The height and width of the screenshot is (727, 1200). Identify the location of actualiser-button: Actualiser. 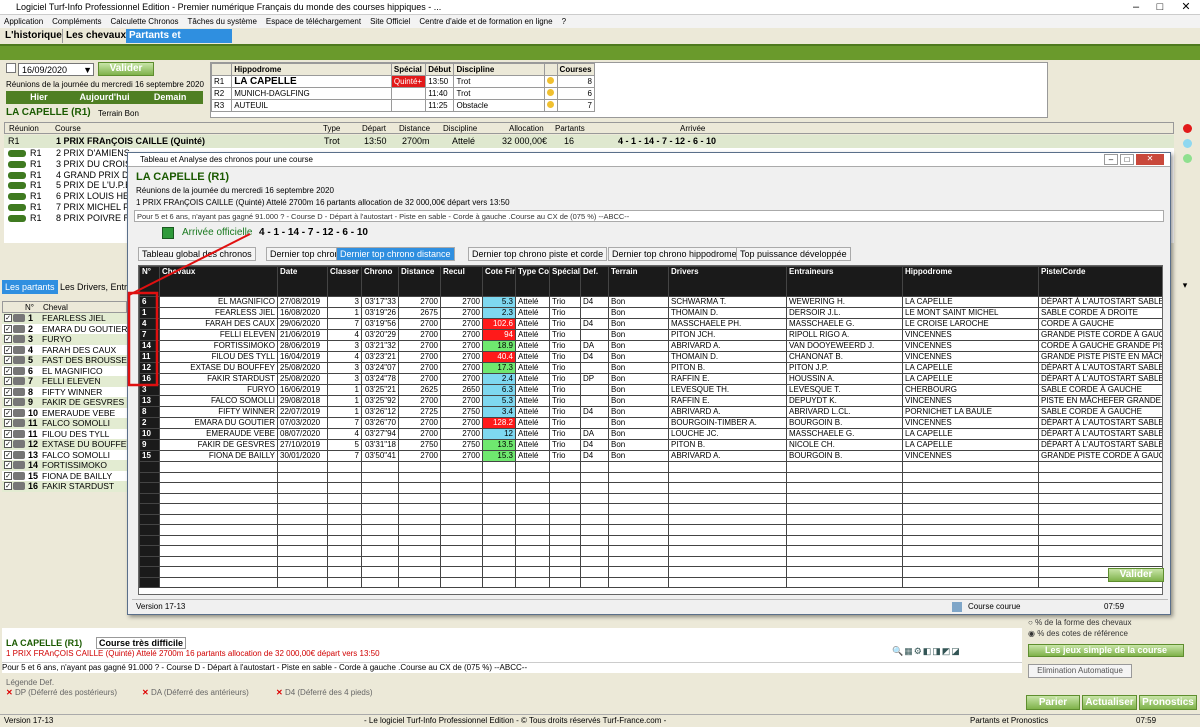
(1109, 702).